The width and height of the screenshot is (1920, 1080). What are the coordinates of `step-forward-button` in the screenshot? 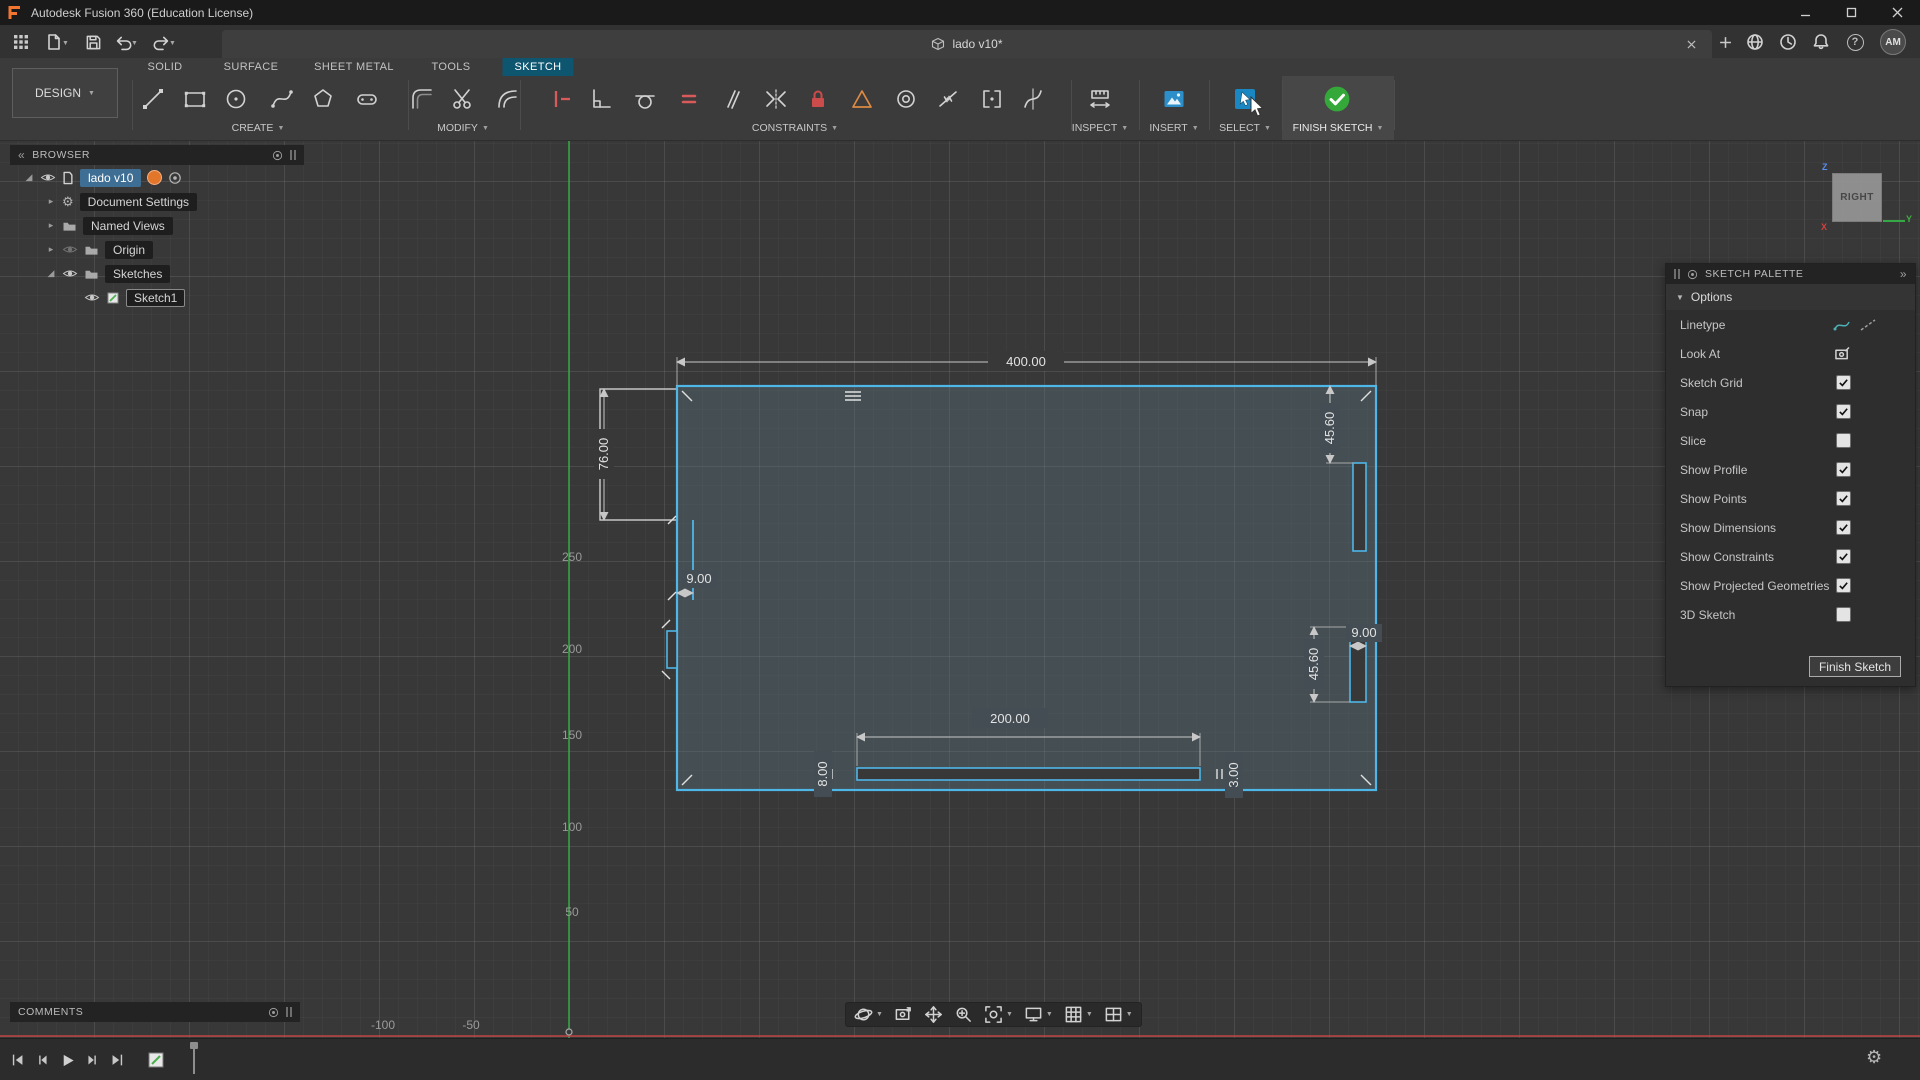 It's located at (92, 1060).